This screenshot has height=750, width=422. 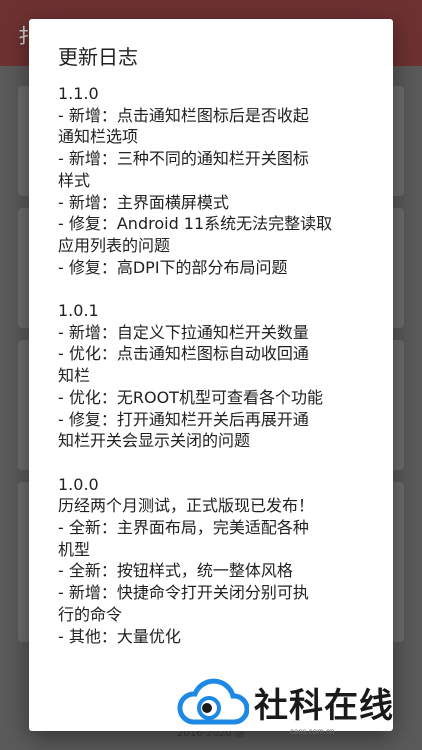 What do you see at coordinates (78, 484) in the screenshot?
I see `release-version: 1.0.0` at bounding box center [78, 484].